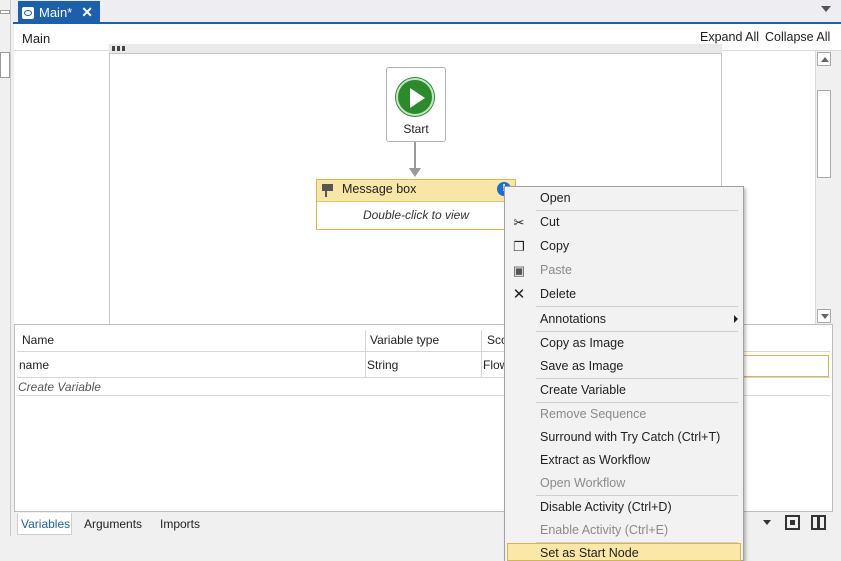 The width and height of the screenshot is (841, 561). I want to click on copy-icon: ❐, so click(519, 246).